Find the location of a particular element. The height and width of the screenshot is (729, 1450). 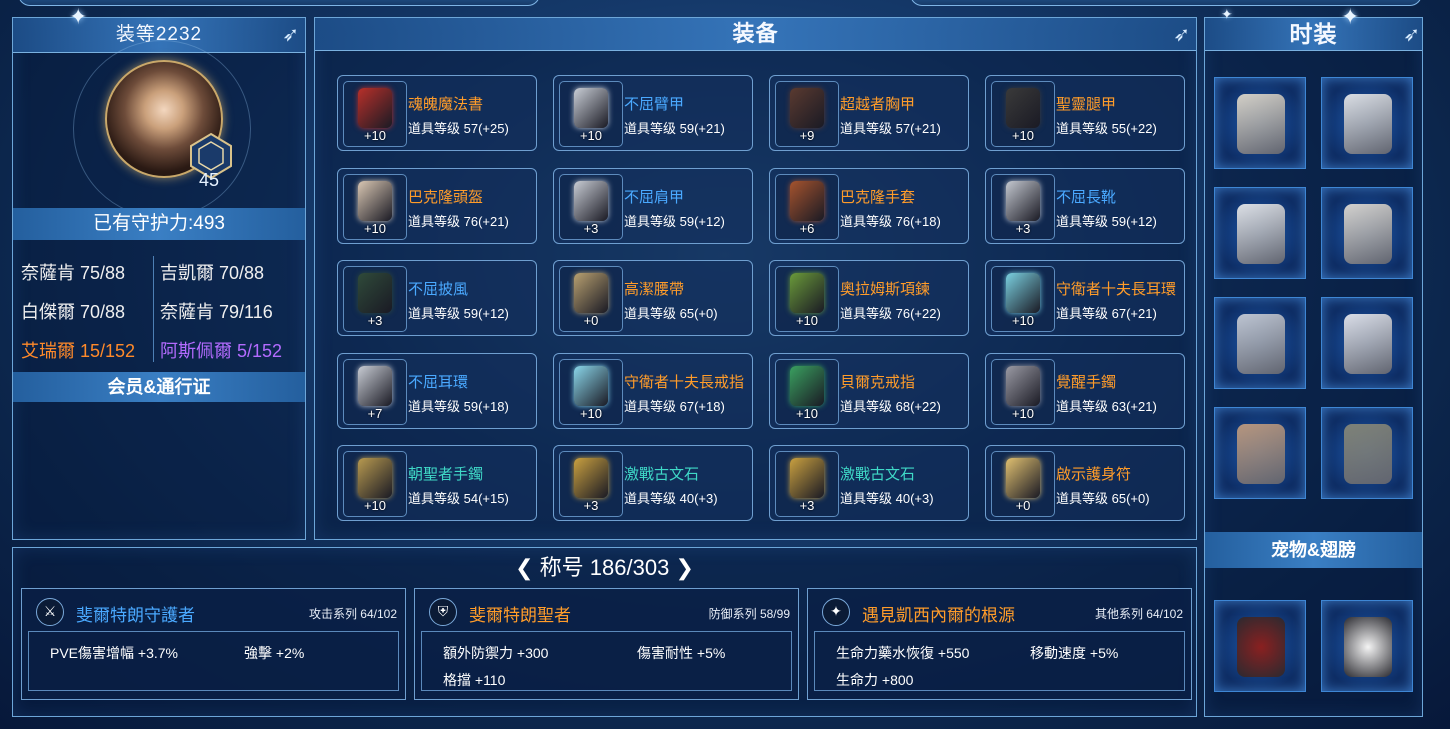

equipment-item: +10 聖靈腿甲 道具等级 55(+22) is located at coordinates (1085, 113).